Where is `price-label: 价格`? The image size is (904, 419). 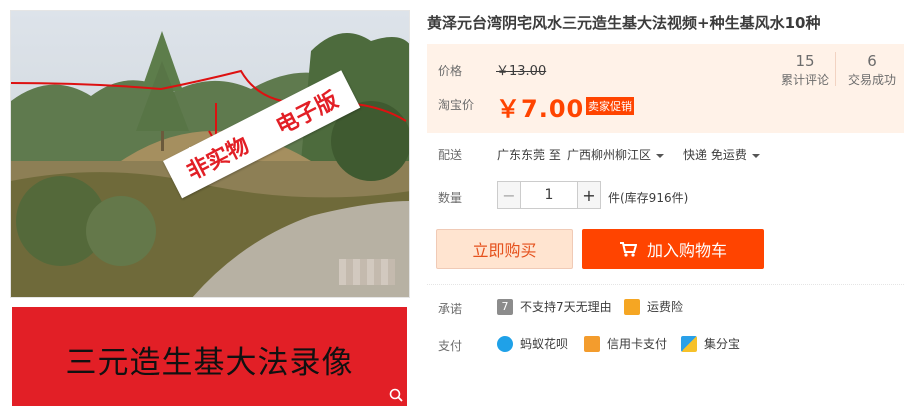 price-label: 价格 is located at coordinates (450, 71).